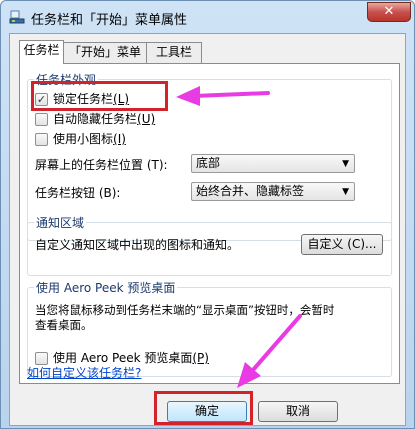 The image size is (415, 429). What do you see at coordinates (41, 52) in the screenshot?
I see `tab-taskbar: 任务栏` at bounding box center [41, 52].